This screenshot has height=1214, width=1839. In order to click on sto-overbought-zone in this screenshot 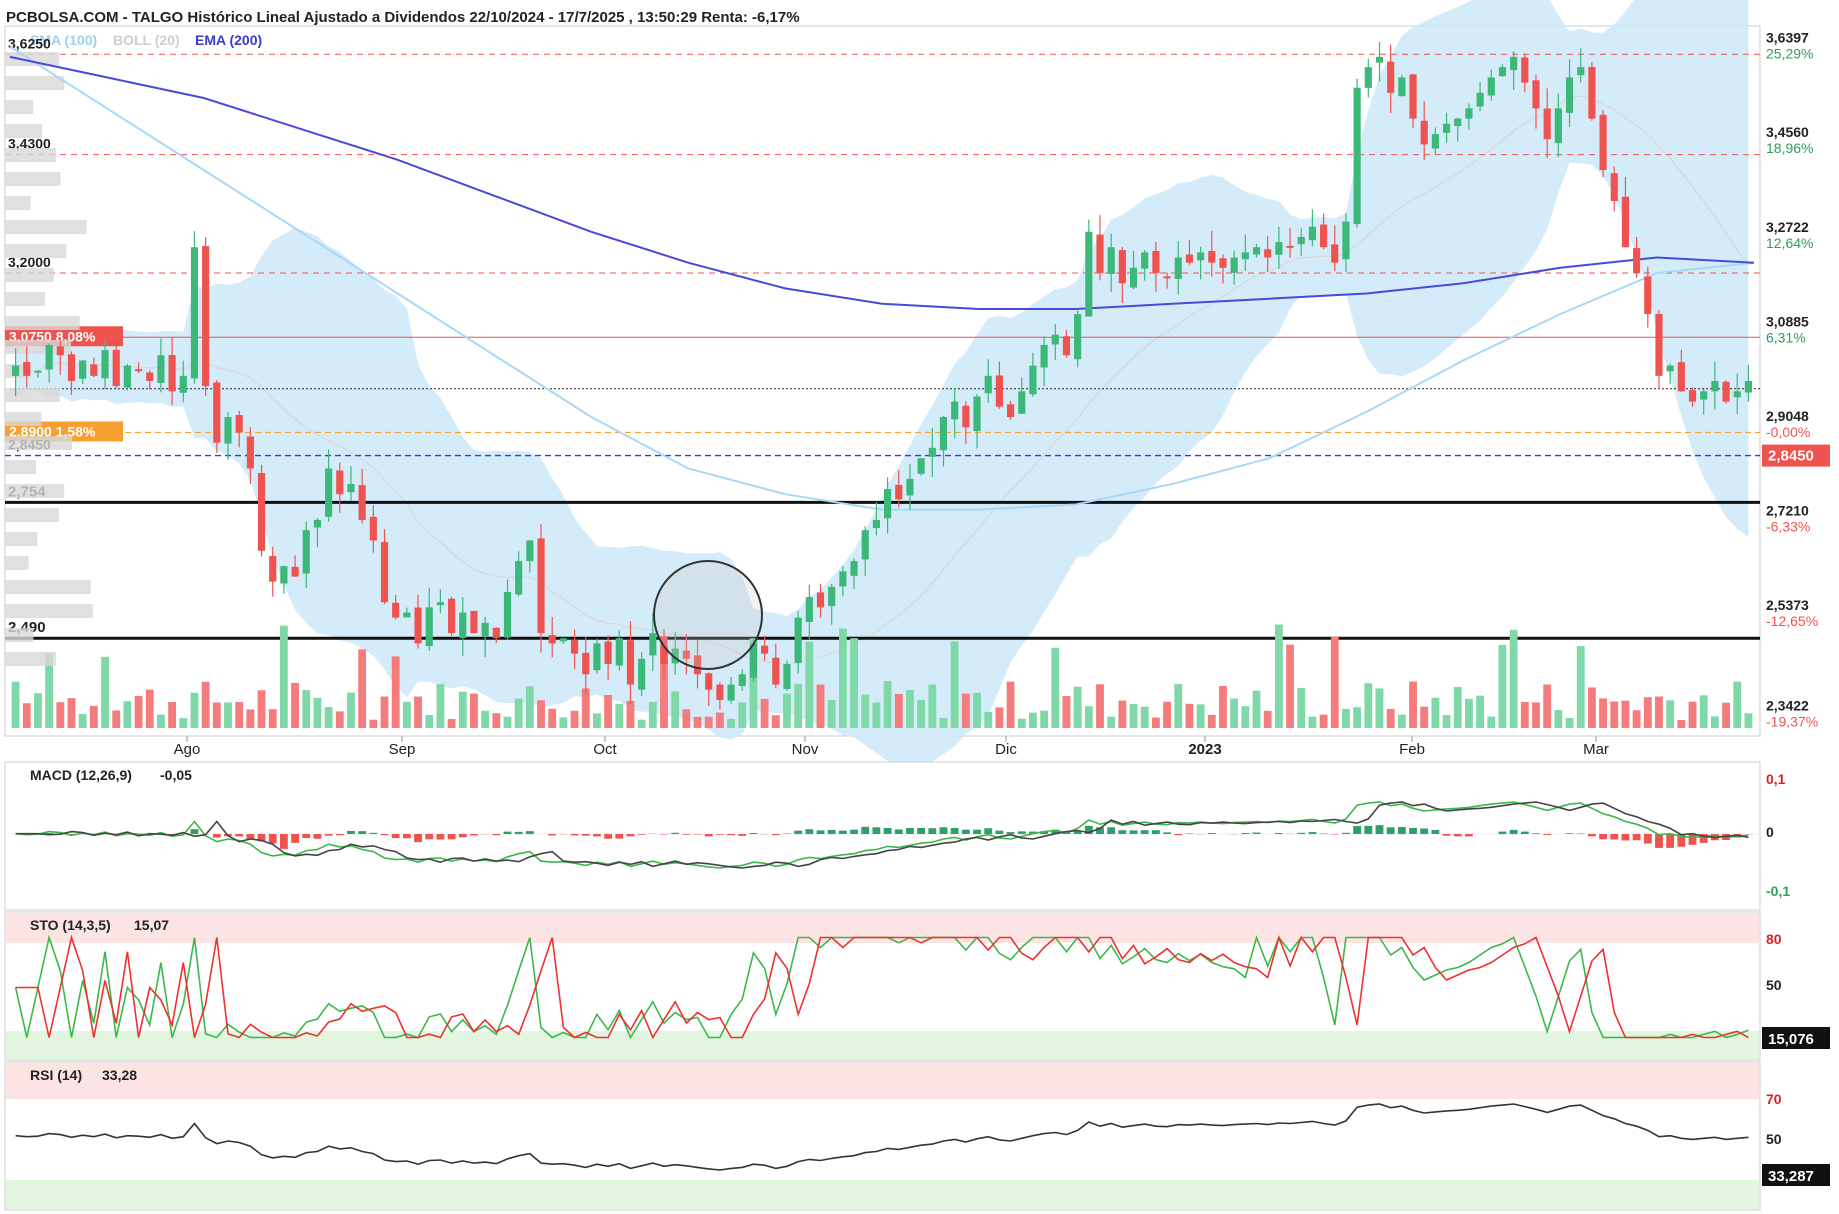, I will do `click(882, 928)`.